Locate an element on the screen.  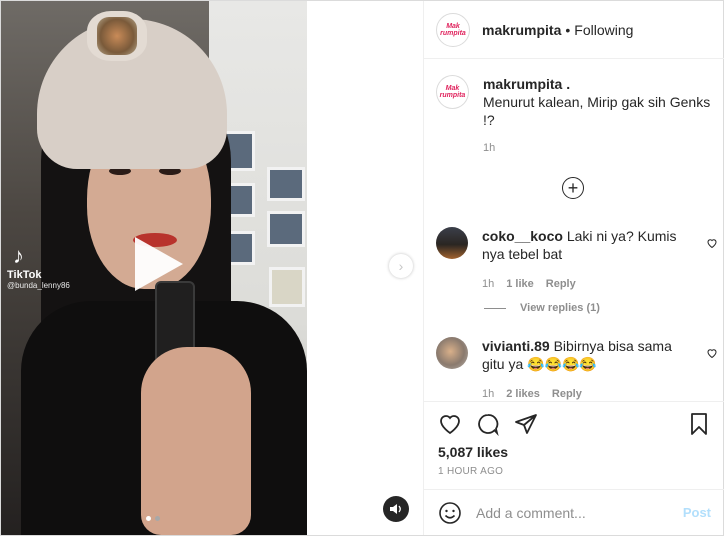
post-actions: 5,087 likes 1 HOUR AGO is located at coordinates (574, 446).